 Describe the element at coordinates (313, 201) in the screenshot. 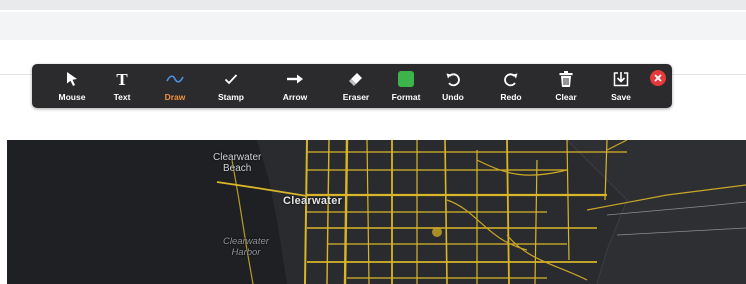

I see `map-label-clearwater: Clearwater` at that location.